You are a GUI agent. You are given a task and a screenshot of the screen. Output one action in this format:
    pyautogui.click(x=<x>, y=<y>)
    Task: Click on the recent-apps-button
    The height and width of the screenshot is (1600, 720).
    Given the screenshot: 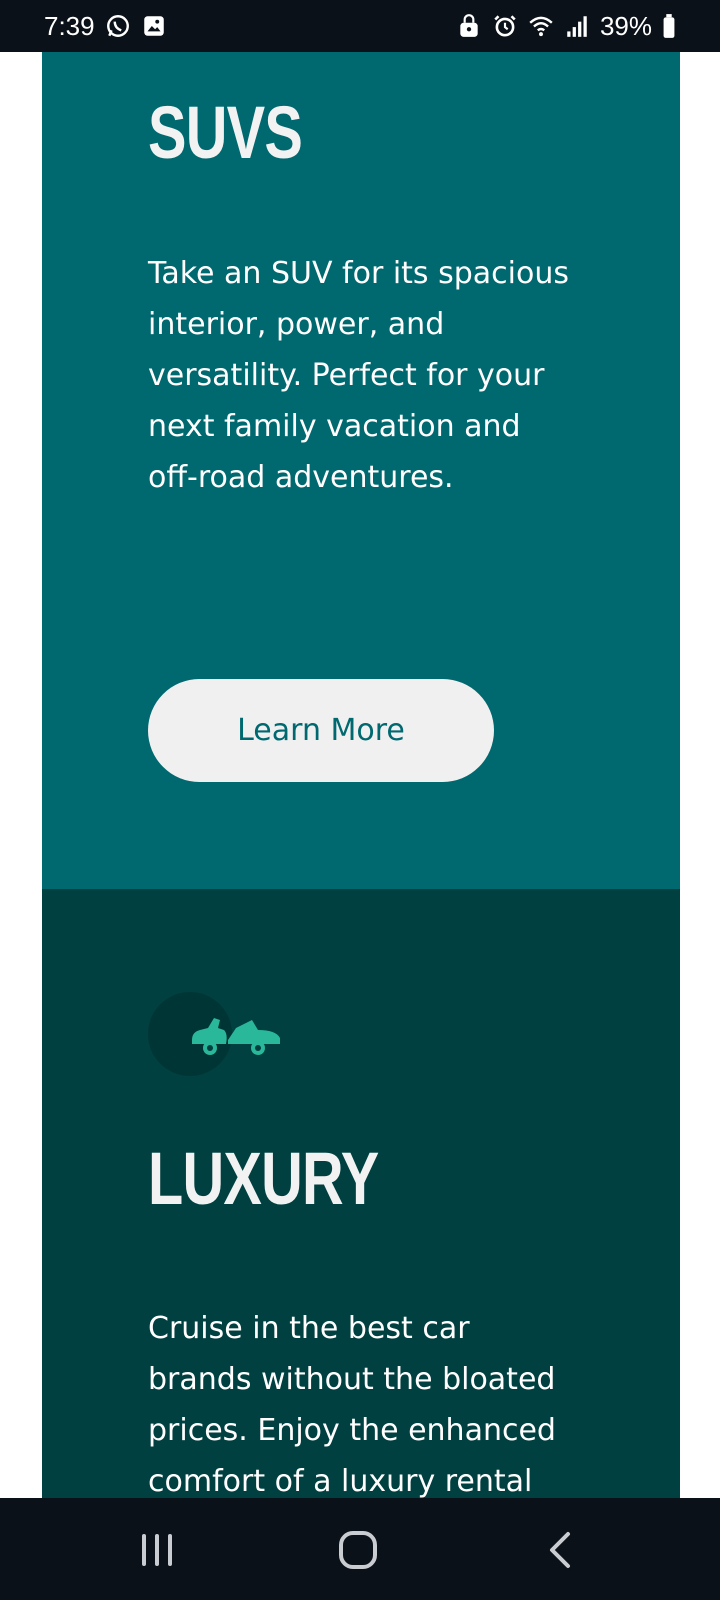 What is the action you would take?
    pyautogui.click(x=157, y=1550)
    